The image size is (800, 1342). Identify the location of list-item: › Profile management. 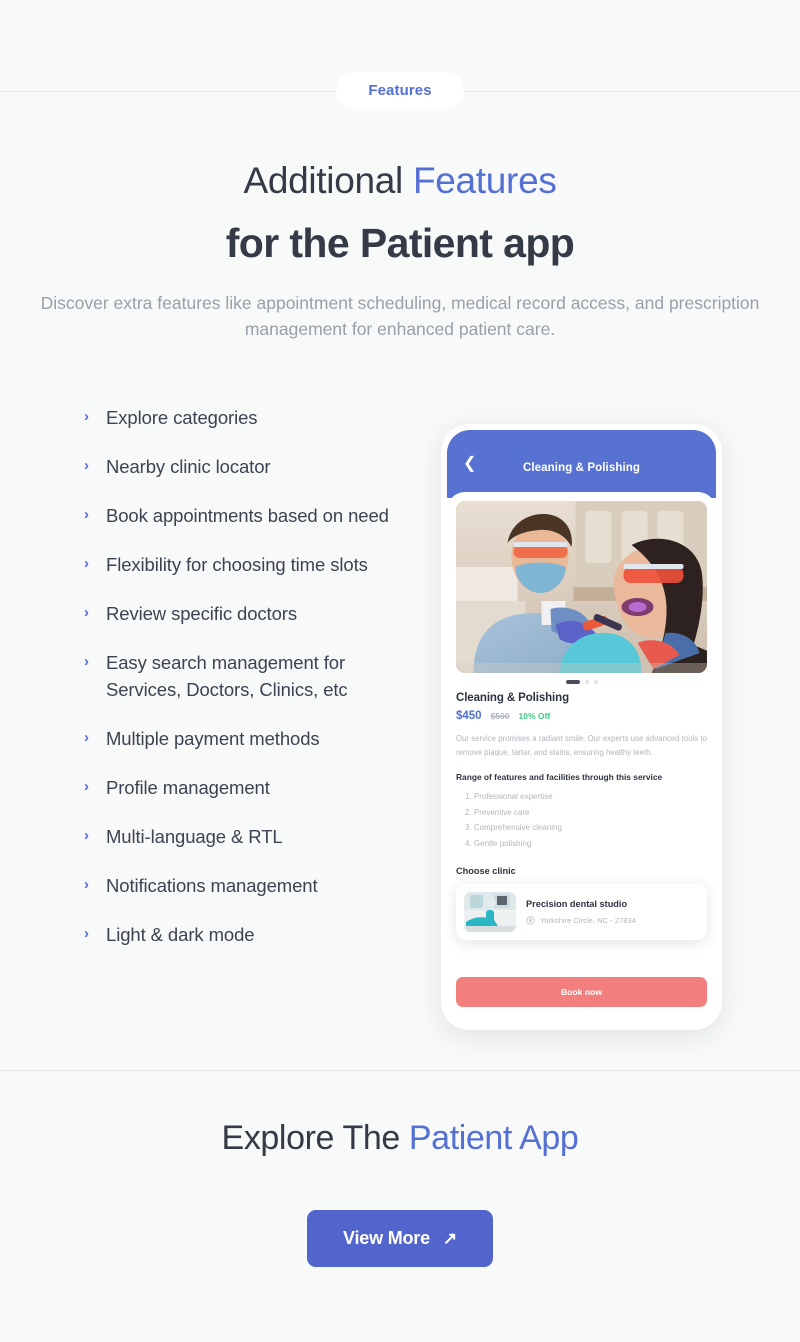
(240, 787).